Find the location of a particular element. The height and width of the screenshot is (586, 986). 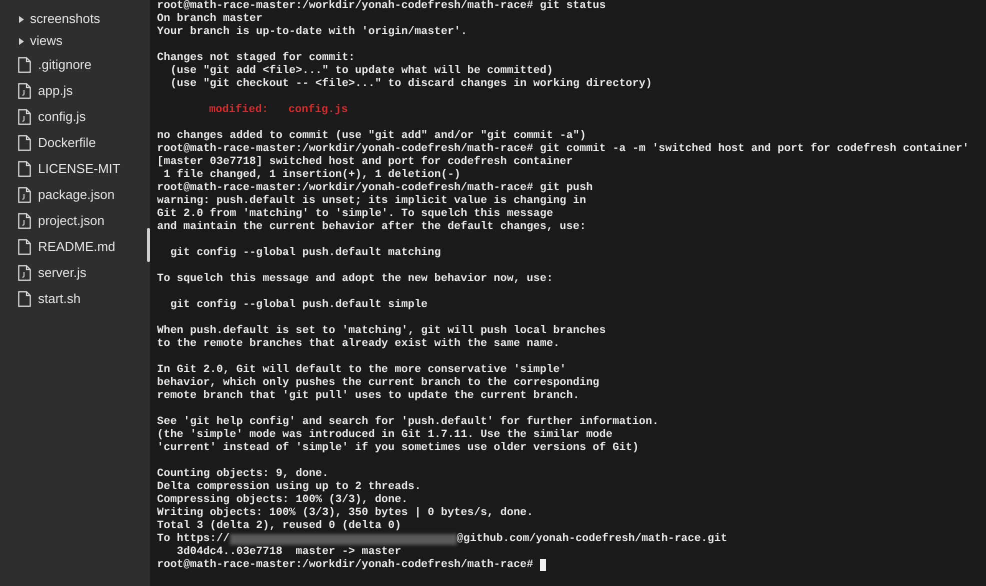

file-item: .gitignore is located at coordinates (75, 65).